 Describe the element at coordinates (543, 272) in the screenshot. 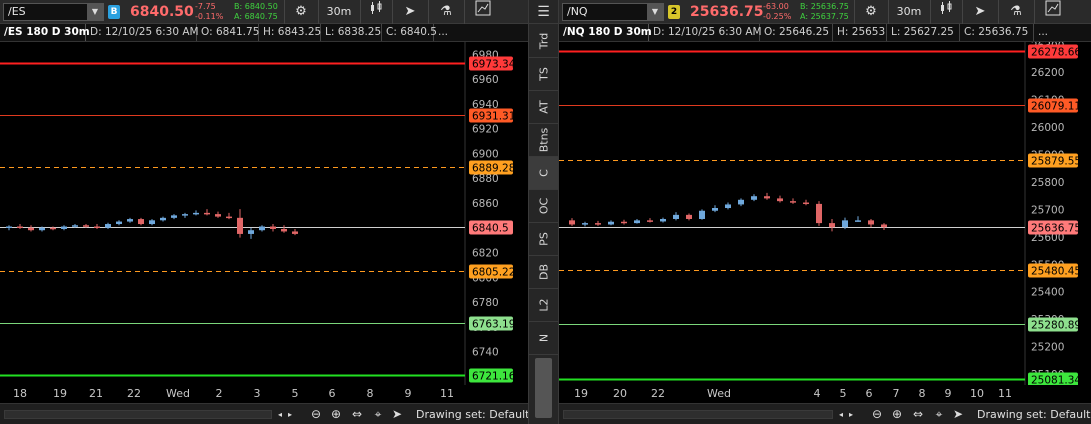

I see `sidebar-tab-db: DB` at that location.